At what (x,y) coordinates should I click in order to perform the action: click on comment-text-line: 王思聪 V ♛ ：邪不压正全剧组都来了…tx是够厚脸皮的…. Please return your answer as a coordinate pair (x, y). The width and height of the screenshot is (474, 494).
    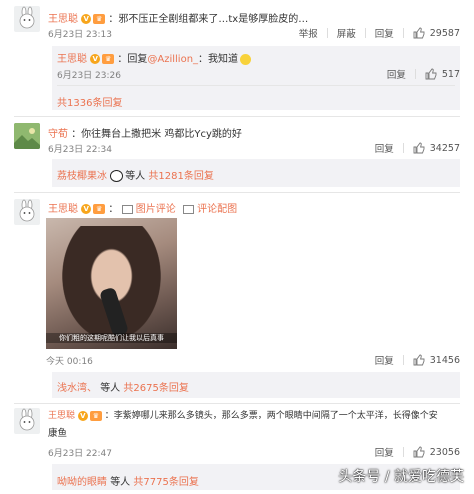
    Looking at the image, I should click on (261, 17).